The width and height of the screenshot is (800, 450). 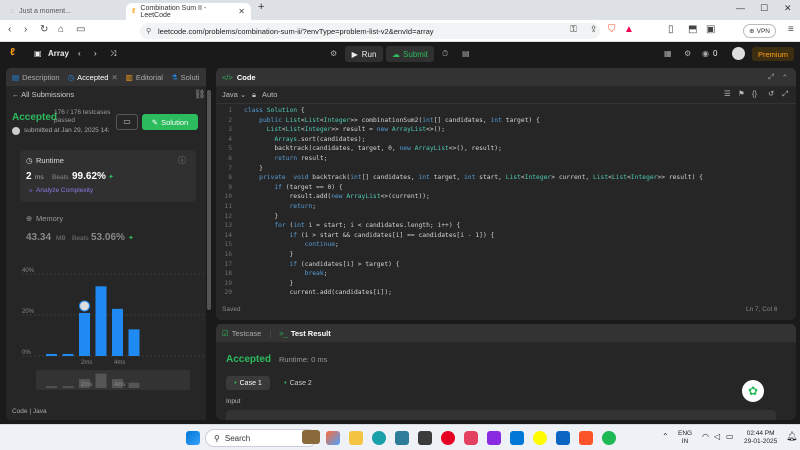 What do you see at coordinates (95, 53) in the screenshot?
I see `next-problem-icon: ›` at bounding box center [95, 53].